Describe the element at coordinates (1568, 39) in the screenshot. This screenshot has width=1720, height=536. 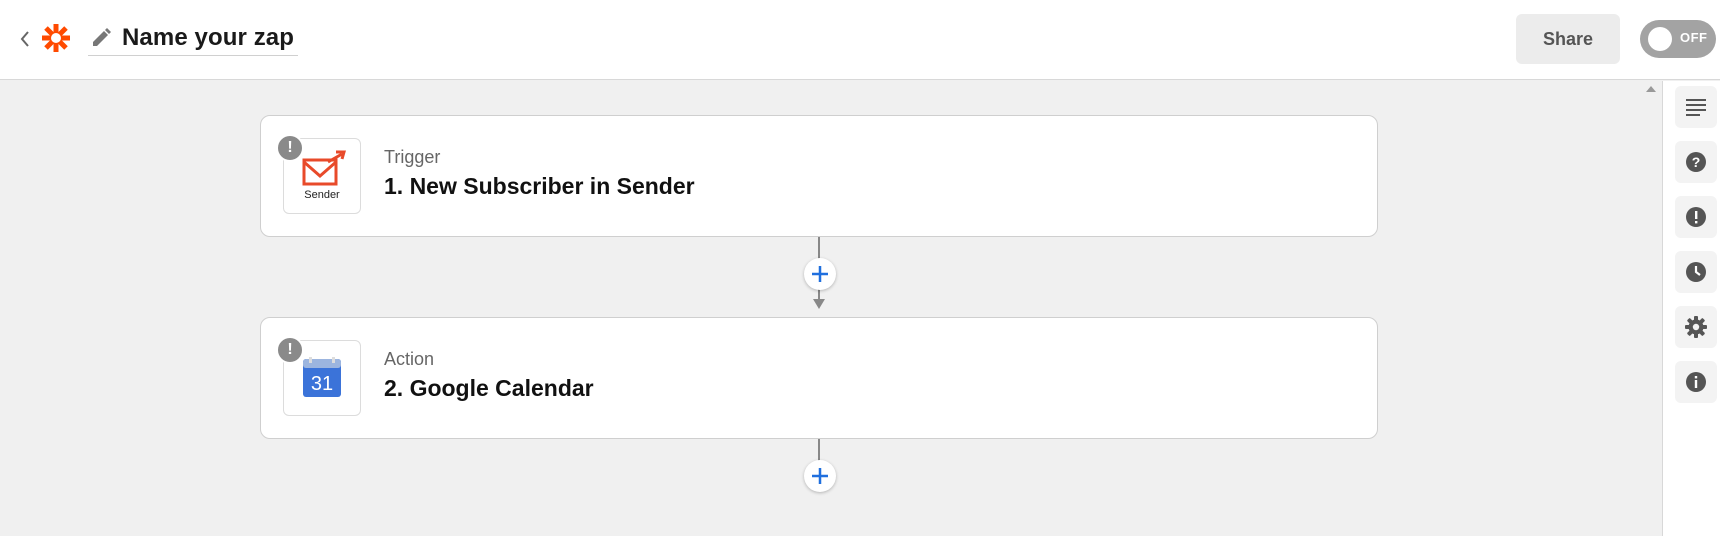
I see `share-button: Share` at that location.